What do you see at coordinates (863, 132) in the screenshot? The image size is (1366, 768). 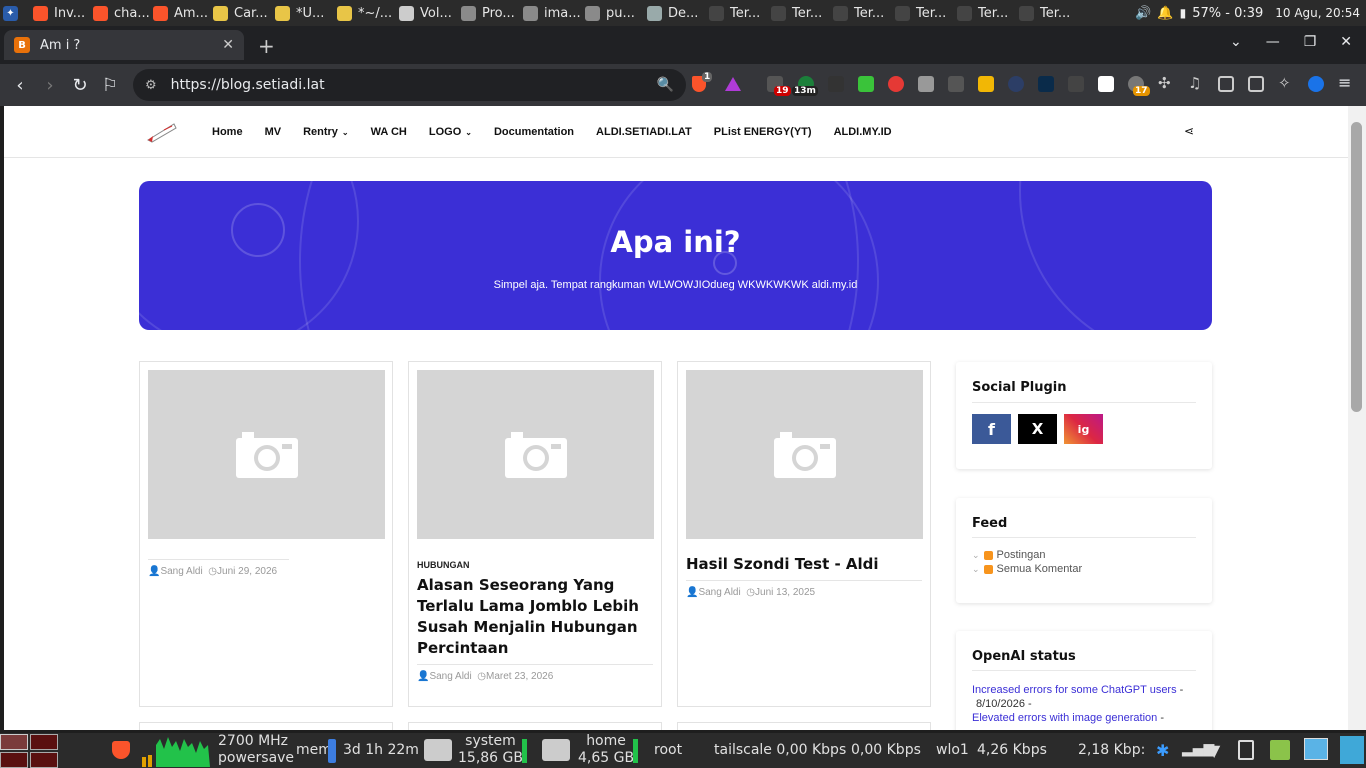 I see `menu-item-aldi-my-id: ALDI.MY.ID` at bounding box center [863, 132].